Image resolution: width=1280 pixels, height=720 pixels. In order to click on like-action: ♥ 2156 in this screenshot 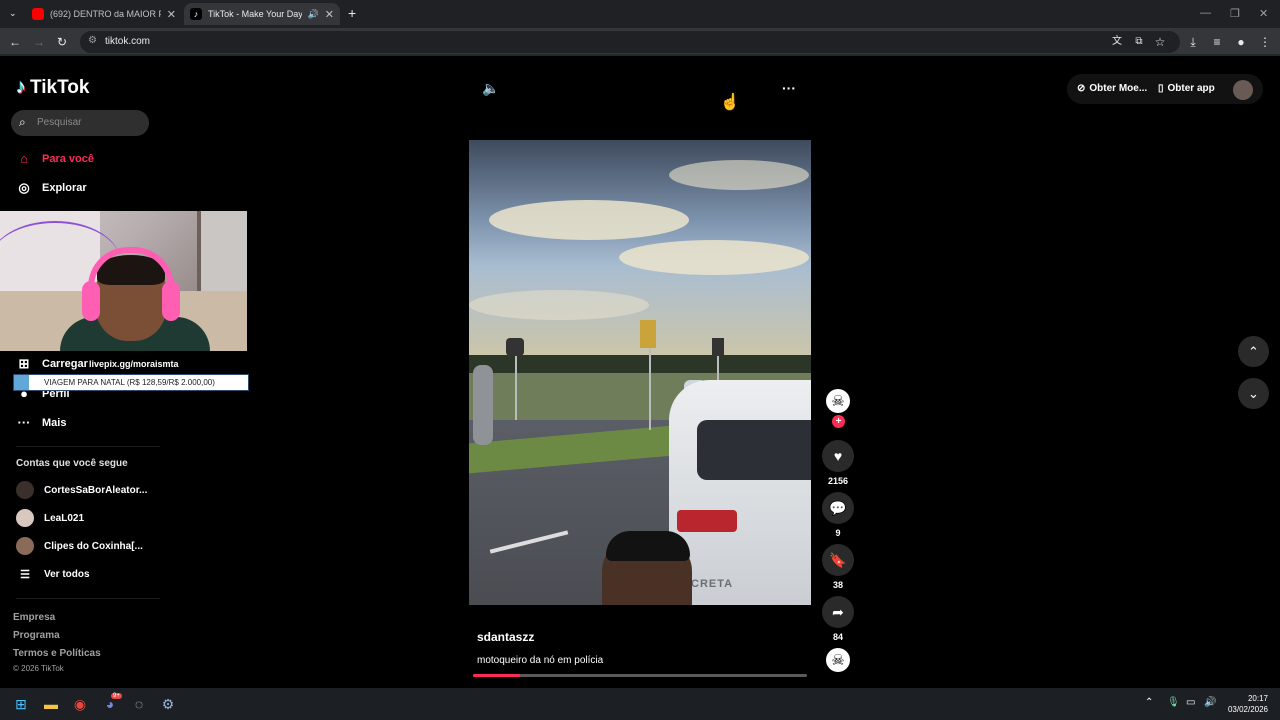, I will do `click(838, 463)`.